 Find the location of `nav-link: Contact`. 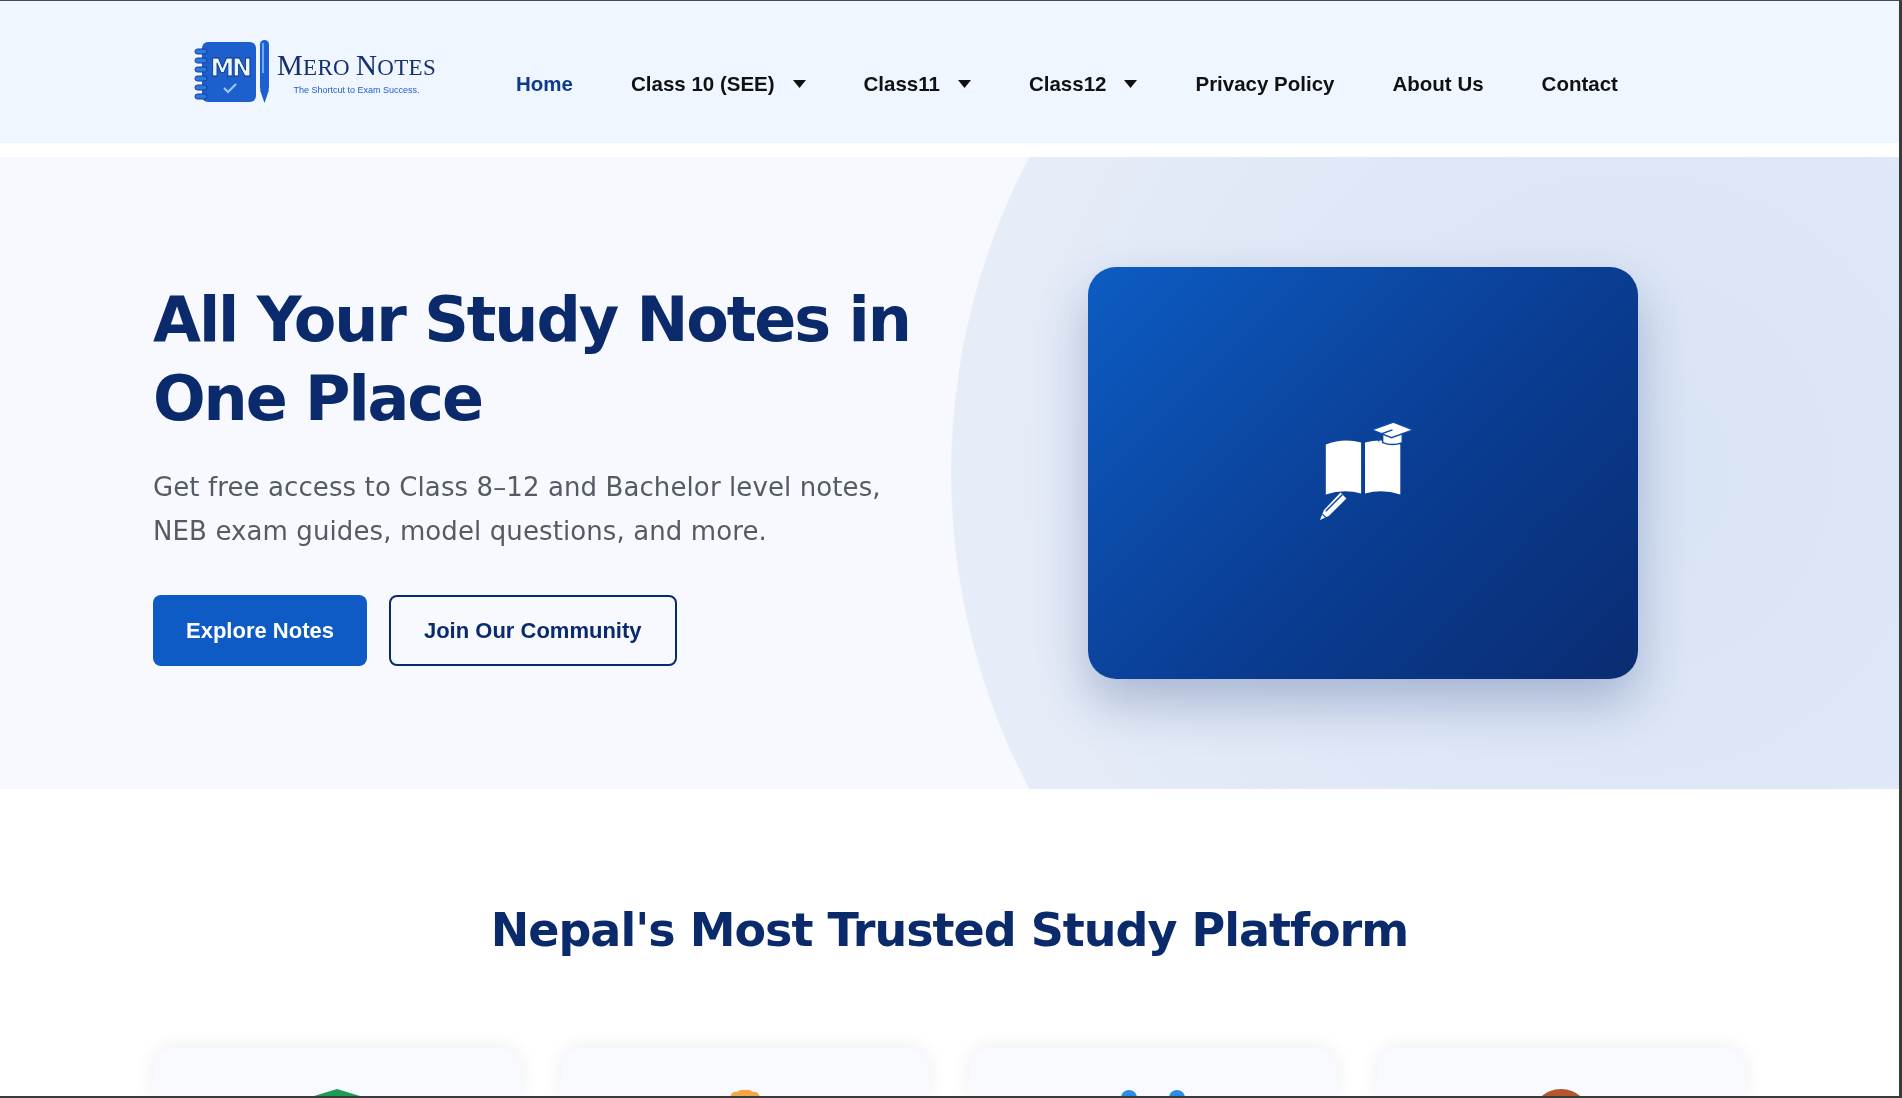

nav-link: Contact is located at coordinates (1579, 84).